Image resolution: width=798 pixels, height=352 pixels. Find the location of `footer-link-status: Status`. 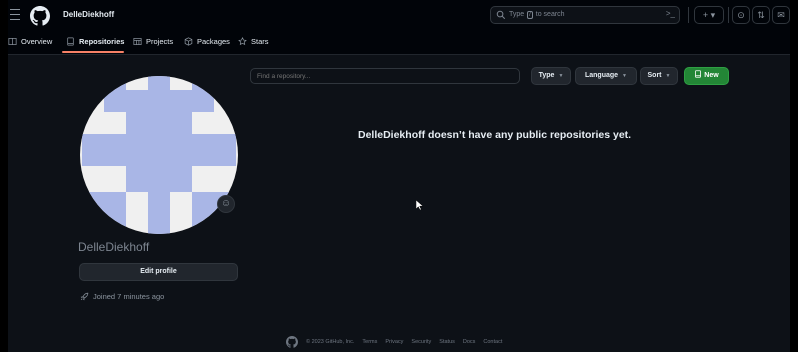

footer-link-status: Status is located at coordinates (447, 342).